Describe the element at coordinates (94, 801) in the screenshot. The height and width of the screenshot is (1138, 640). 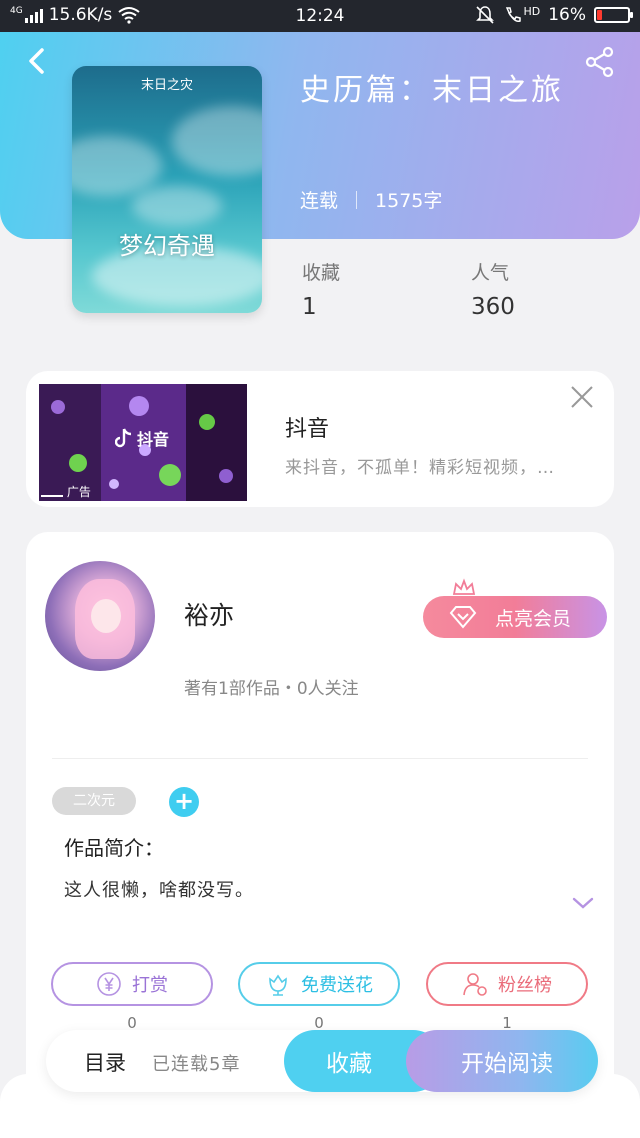
I see `genre-tag: 二次元` at that location.